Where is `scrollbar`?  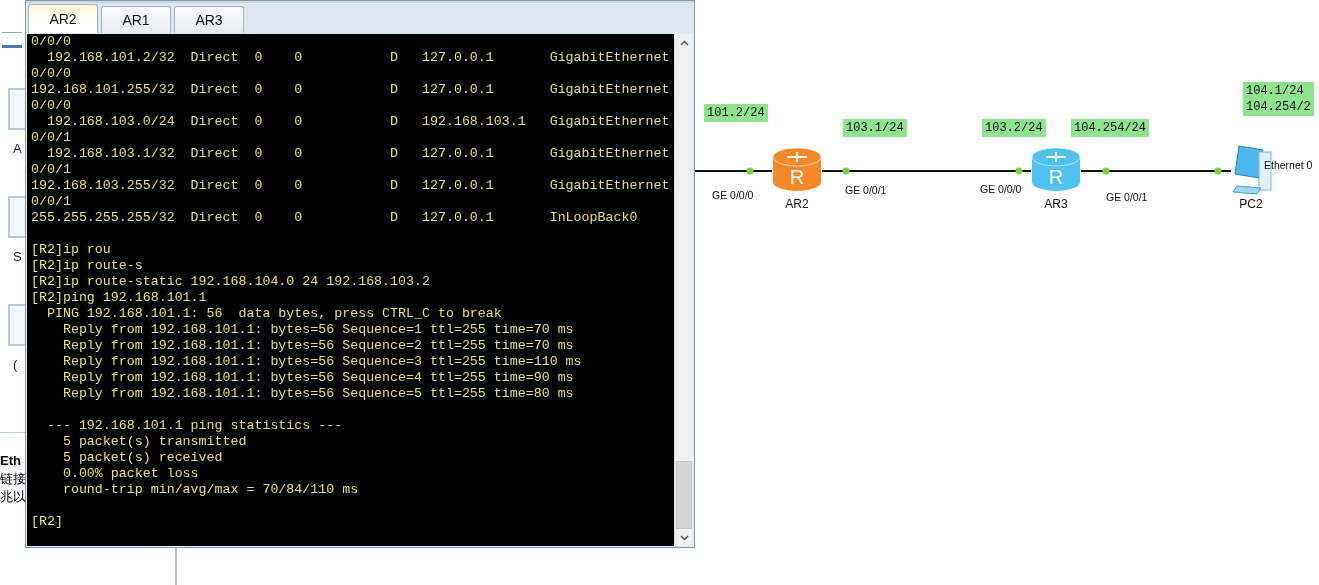
scrollbar is located at coordinates (683, 290).